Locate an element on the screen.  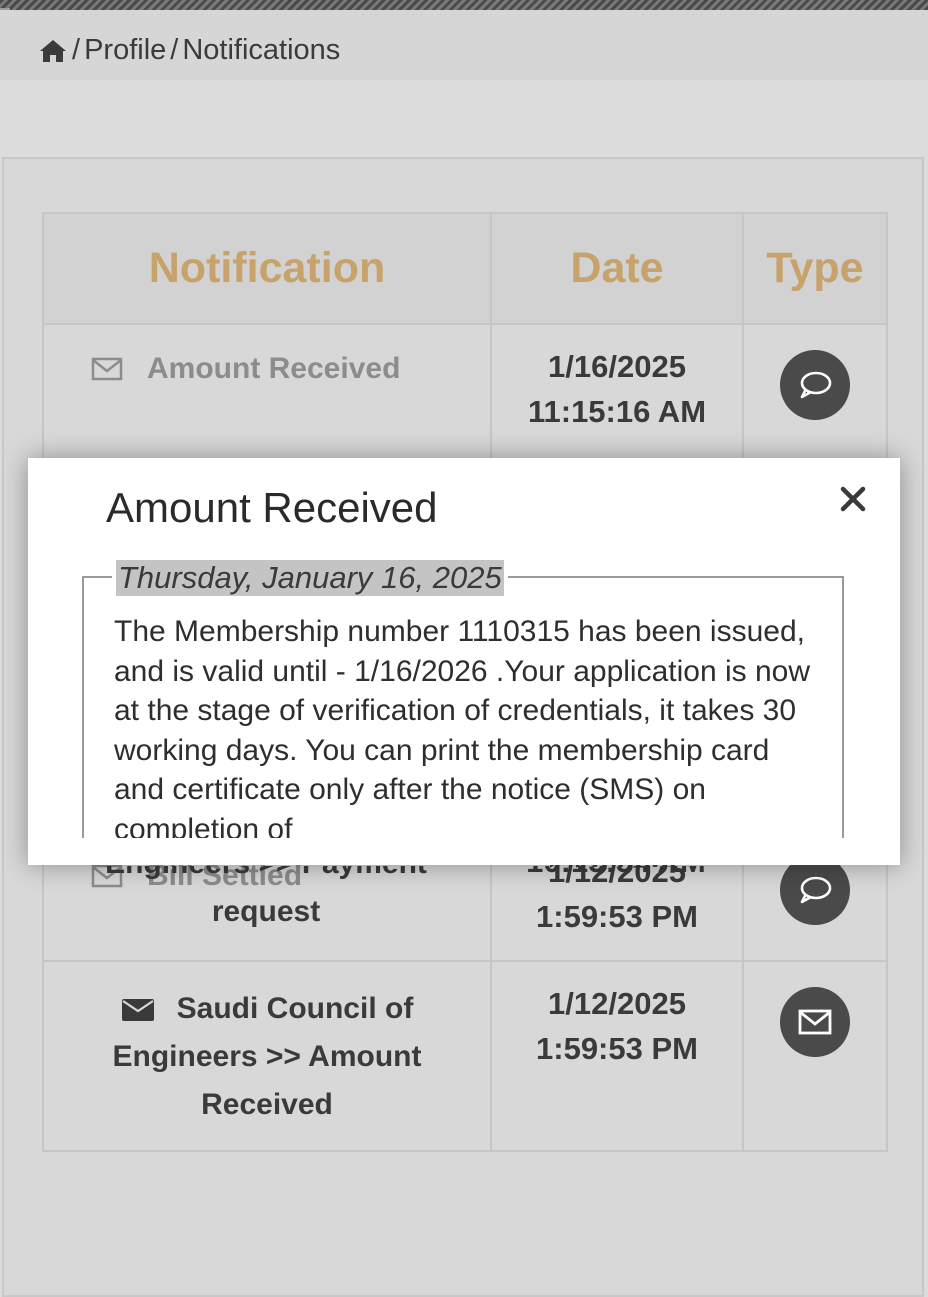
hidden-type-fragment is located at coordinates (814, 871).